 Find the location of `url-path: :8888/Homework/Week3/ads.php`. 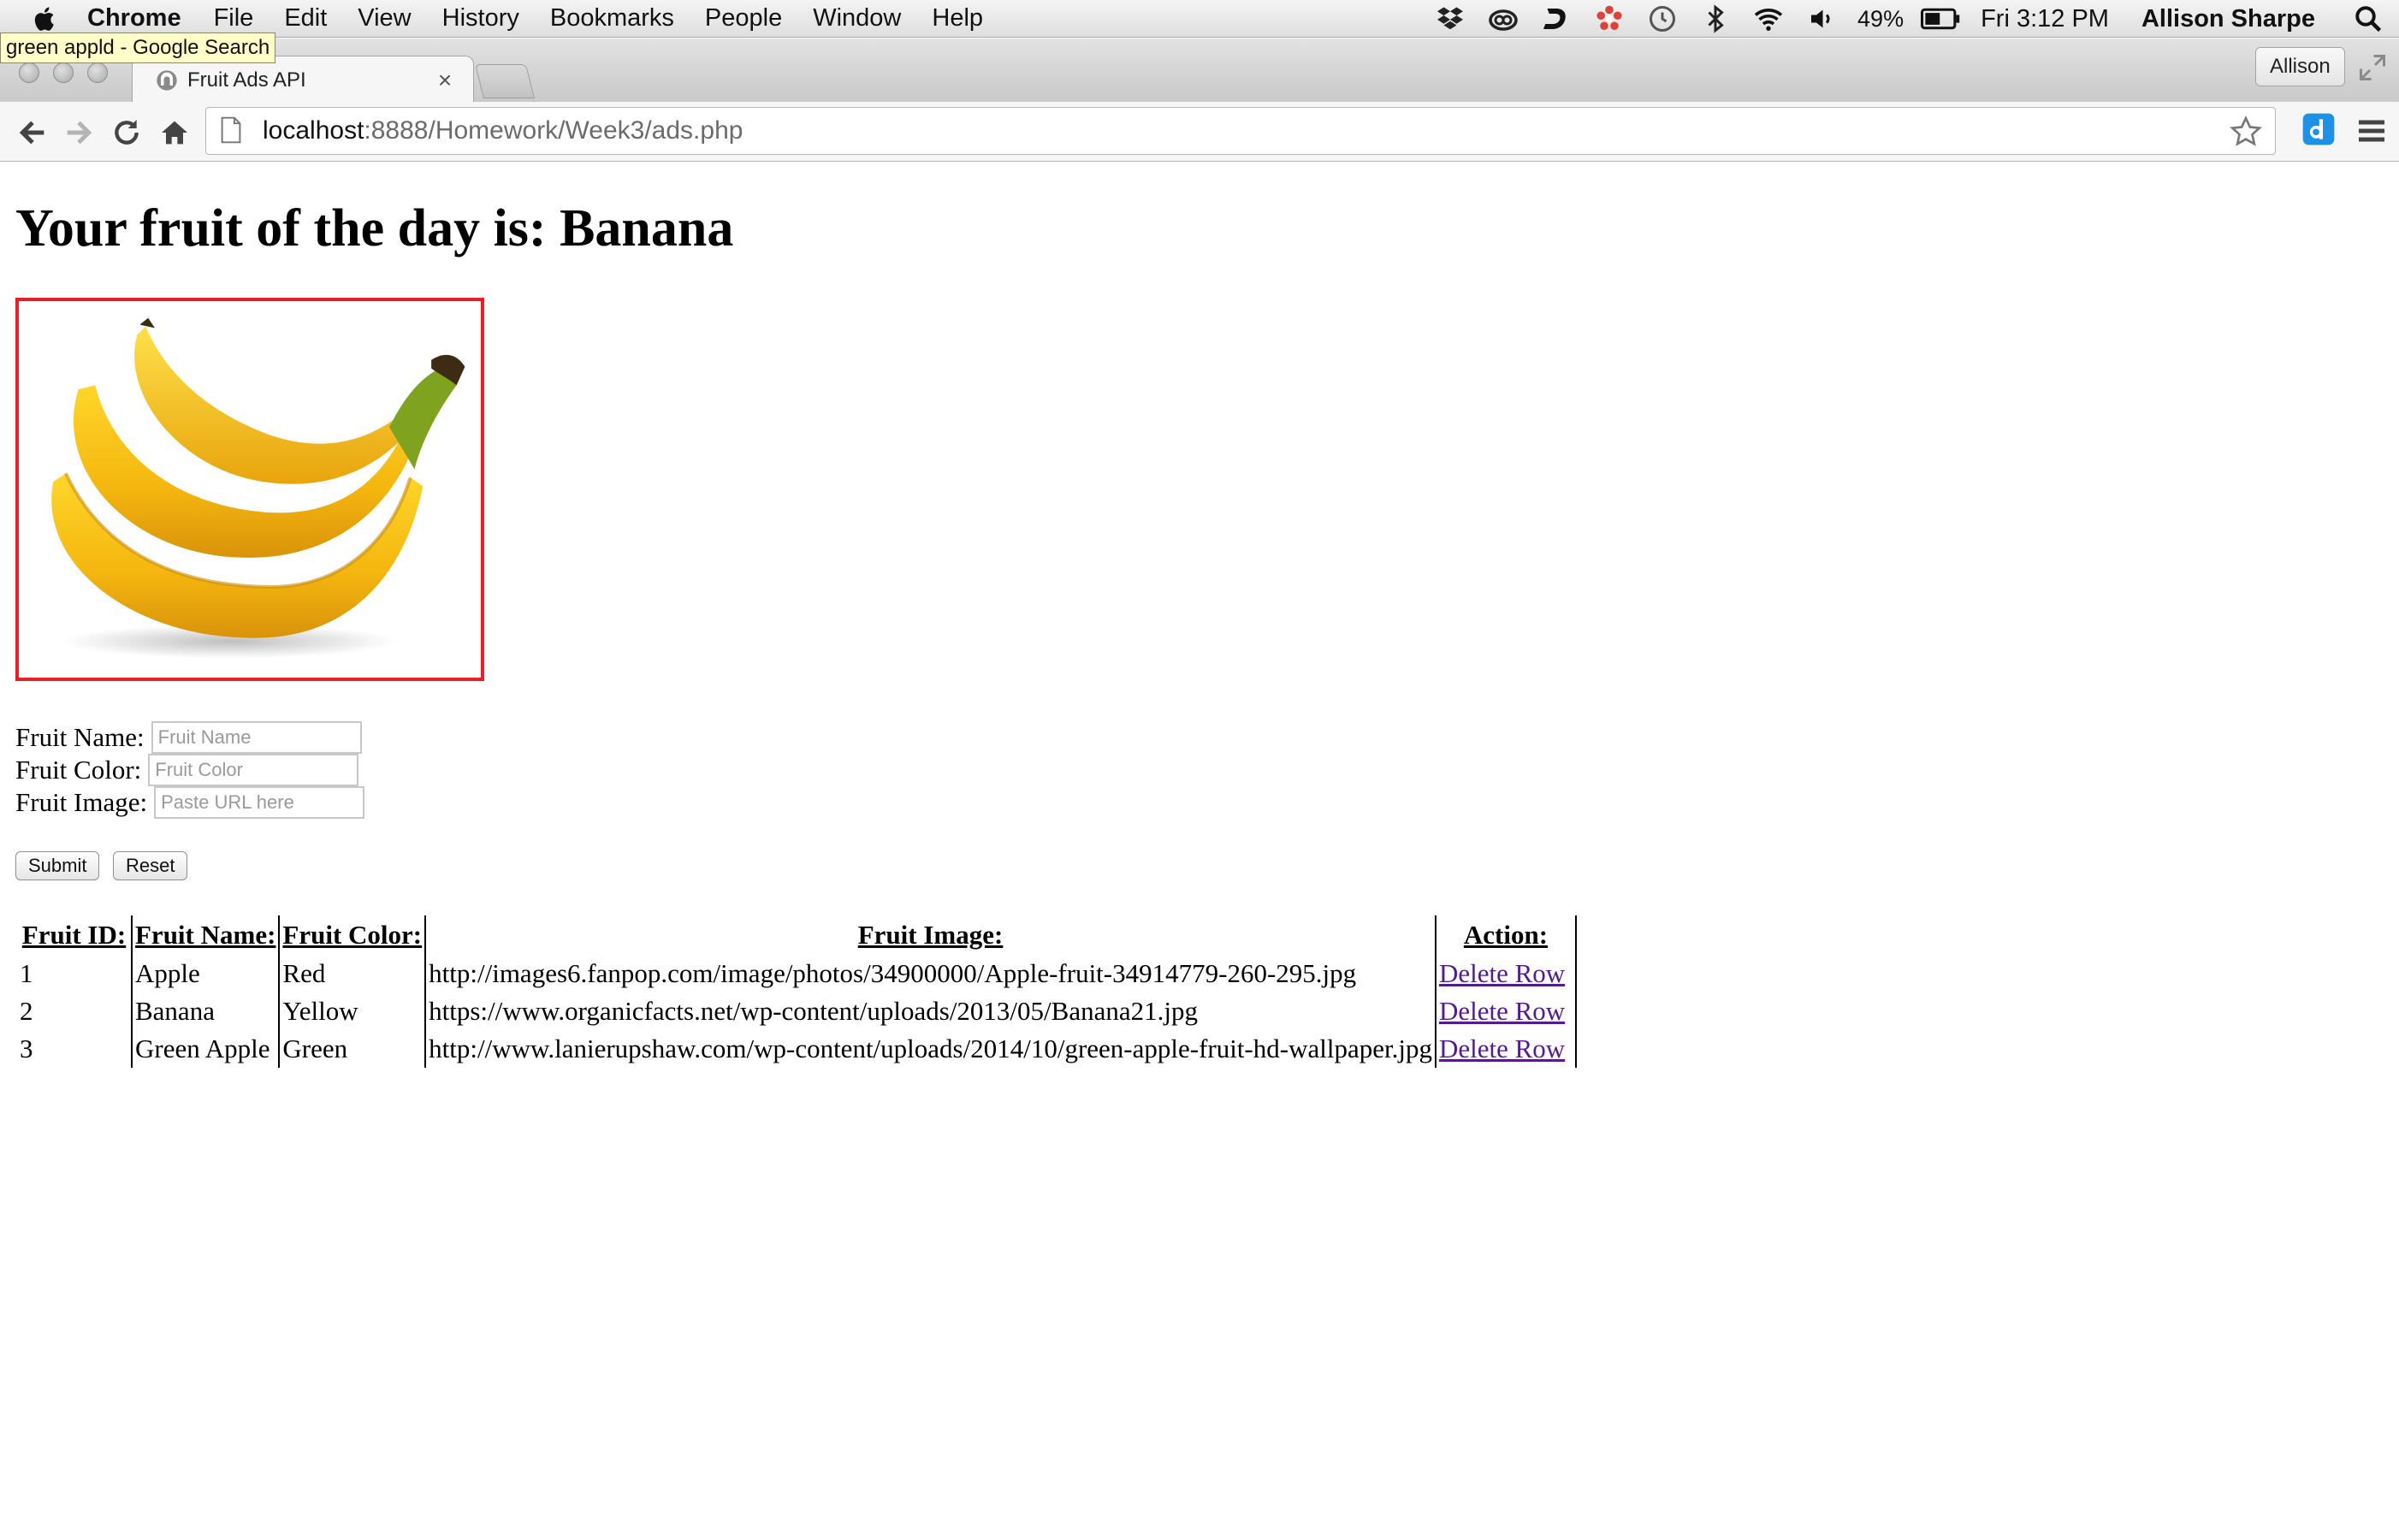

url-path: :8888/Homework/Week3/ads.php is located at coordinates (554, 130).